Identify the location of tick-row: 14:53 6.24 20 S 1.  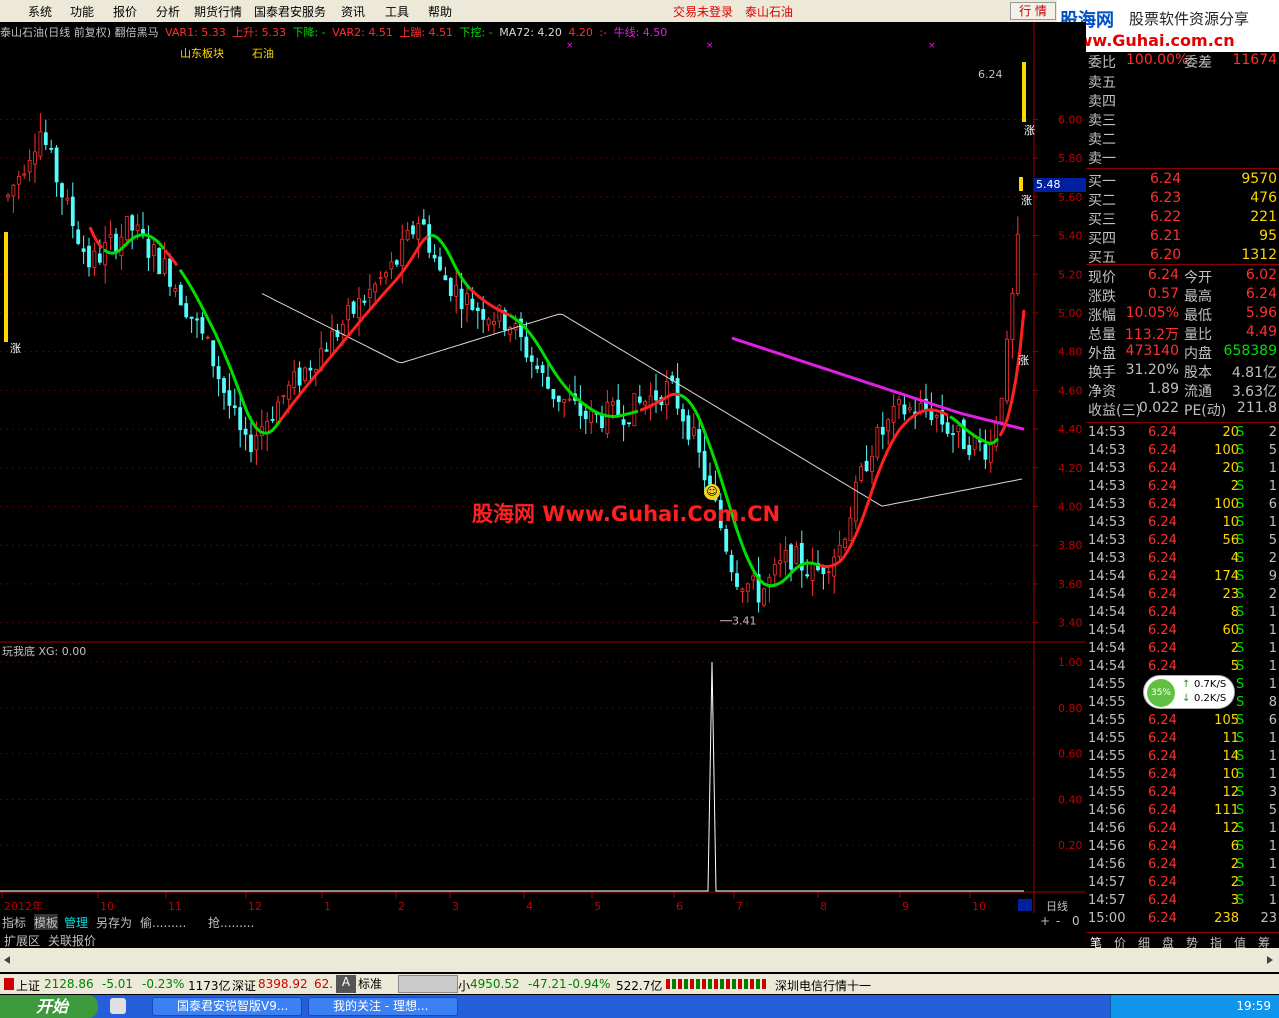
(1182, 470).